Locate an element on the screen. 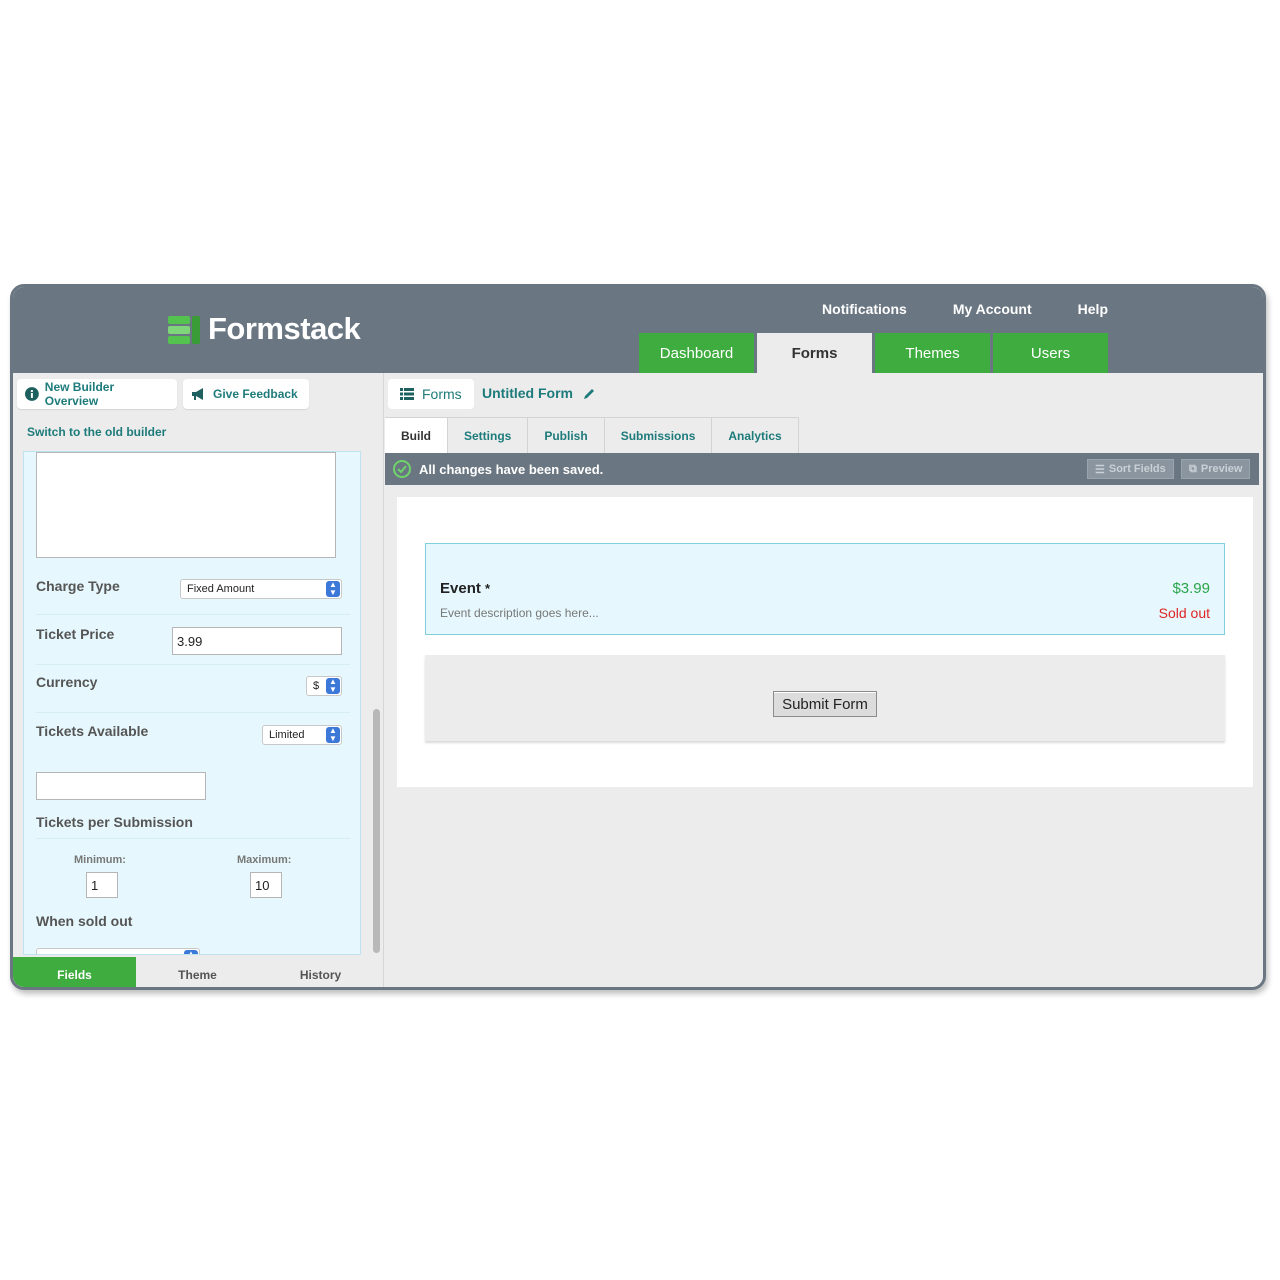 This screenshot has width=1280, height=1280. tab-publish: Publish is located at coordinates (566, 435).